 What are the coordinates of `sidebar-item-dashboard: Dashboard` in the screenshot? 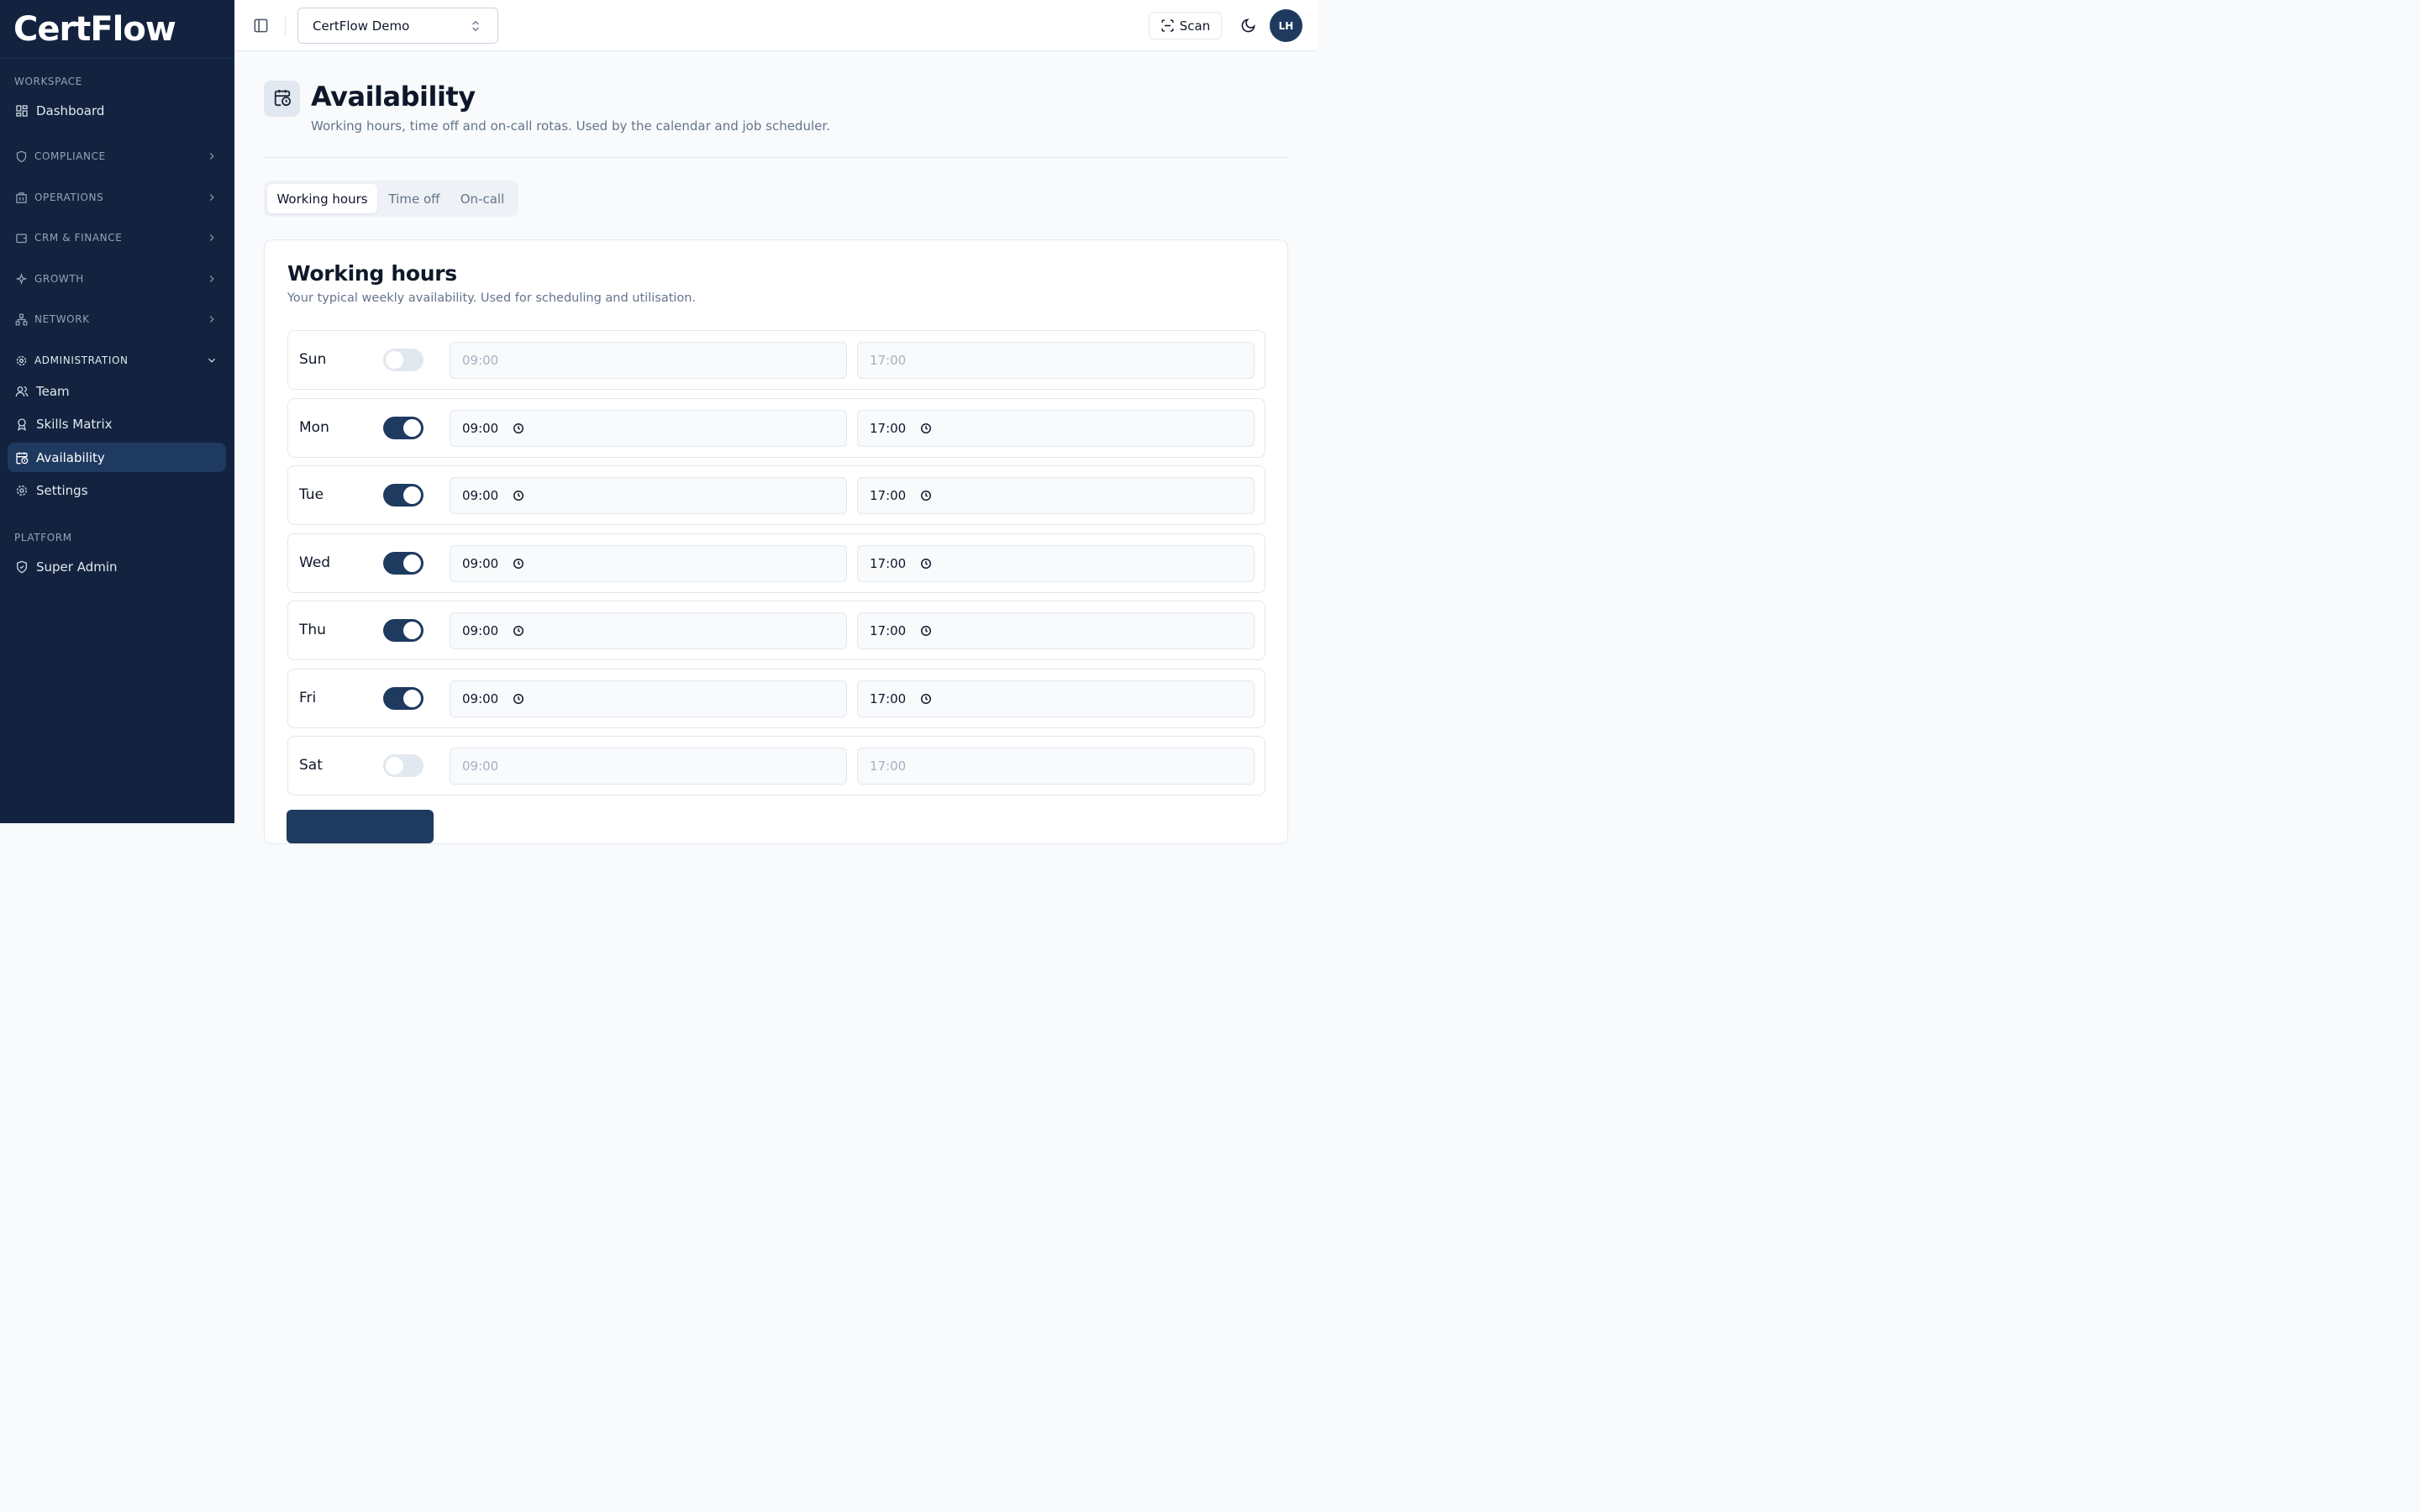 It's located at (117, 110).